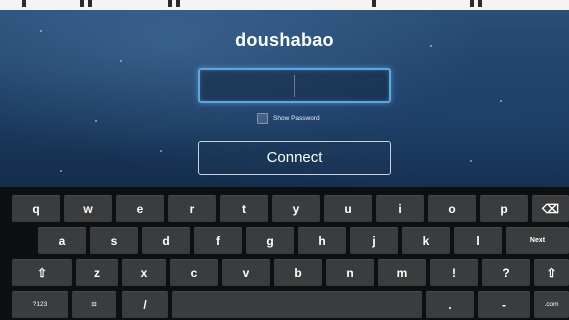  I want to click on key-o: o, so click(452, 208).